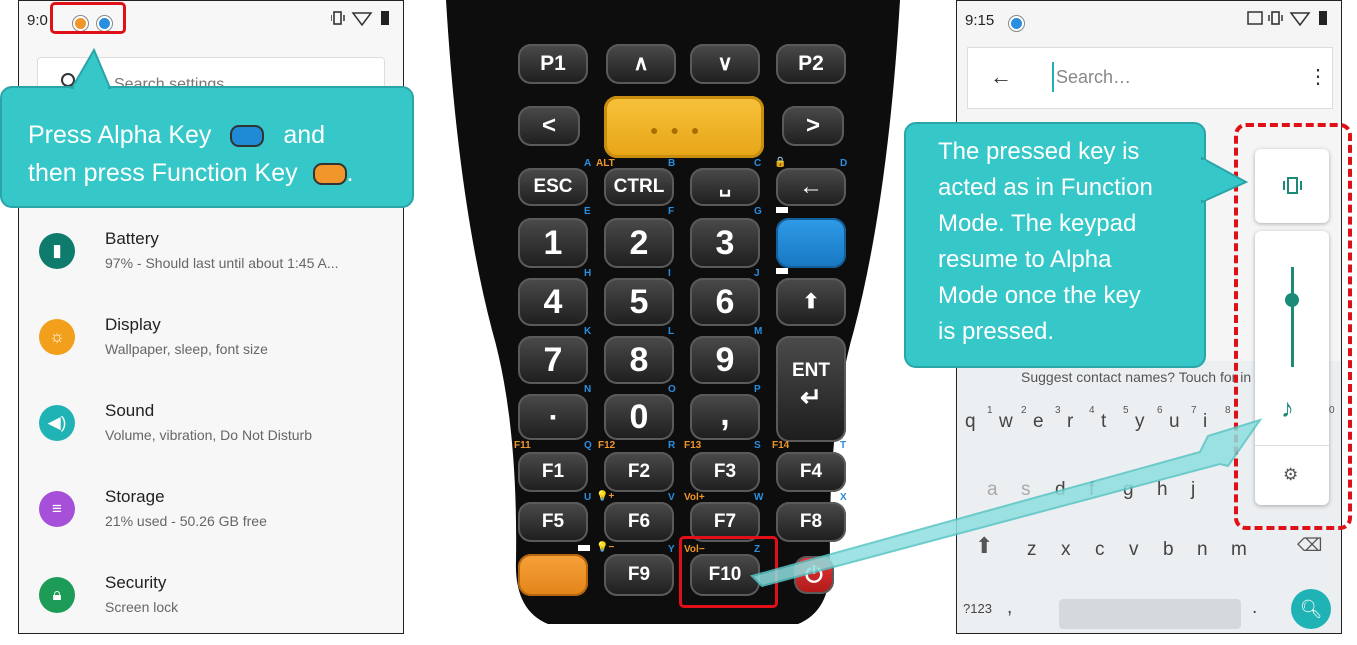  What do you see at coordinates (1009, 608) in the screenshot?
I see `comma-key-soft: ,` at bounding box center [1009, 608].